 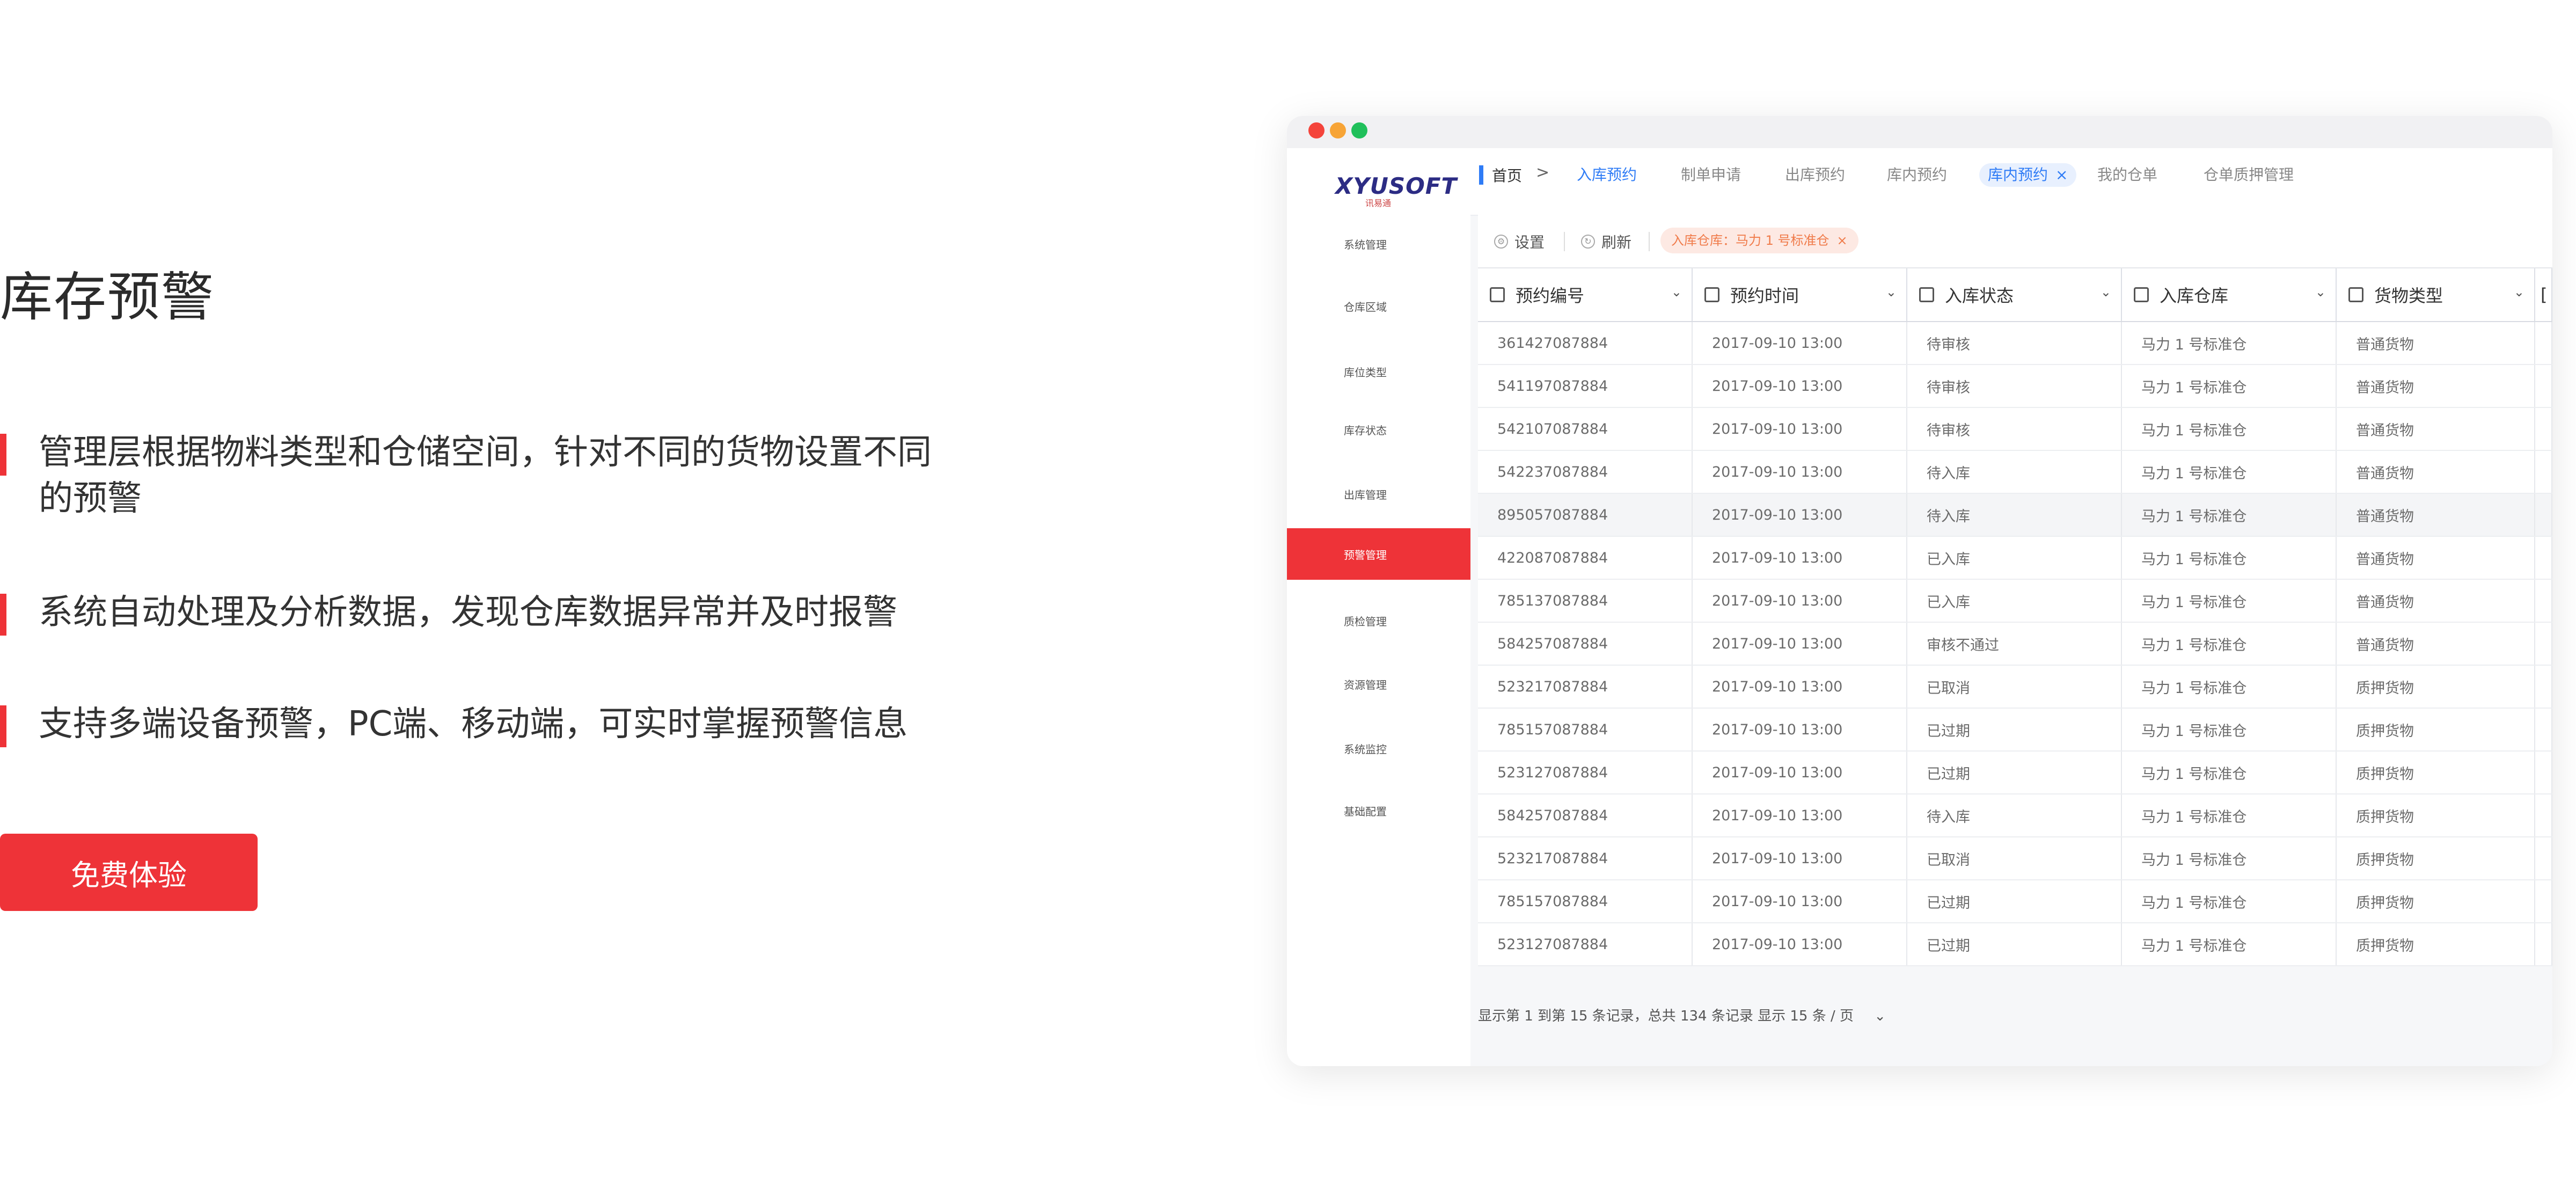 What do you see at coordinates (2436, 294) in the screenshot?
I see `column-header-goods-type: 货物类型 ⌄` at bounding box center [2436, 294].